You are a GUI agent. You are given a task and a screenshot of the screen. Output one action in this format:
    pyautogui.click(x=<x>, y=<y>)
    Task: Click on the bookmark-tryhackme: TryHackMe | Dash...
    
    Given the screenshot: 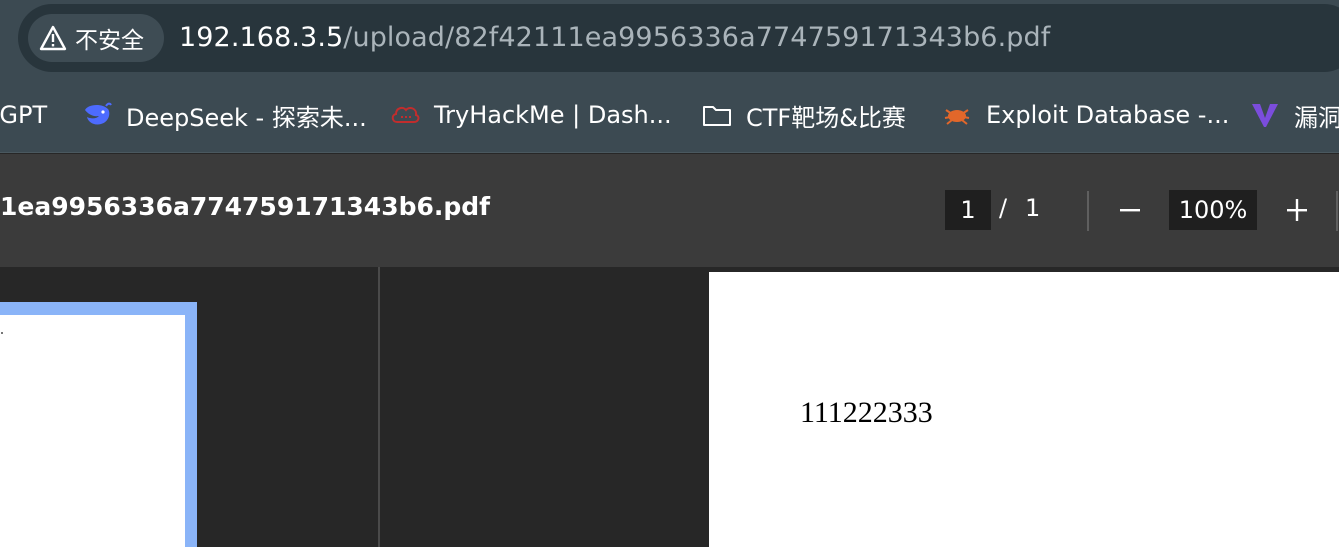 What is the action you would take?
    pyautogui.click(x=531, y=115)
    